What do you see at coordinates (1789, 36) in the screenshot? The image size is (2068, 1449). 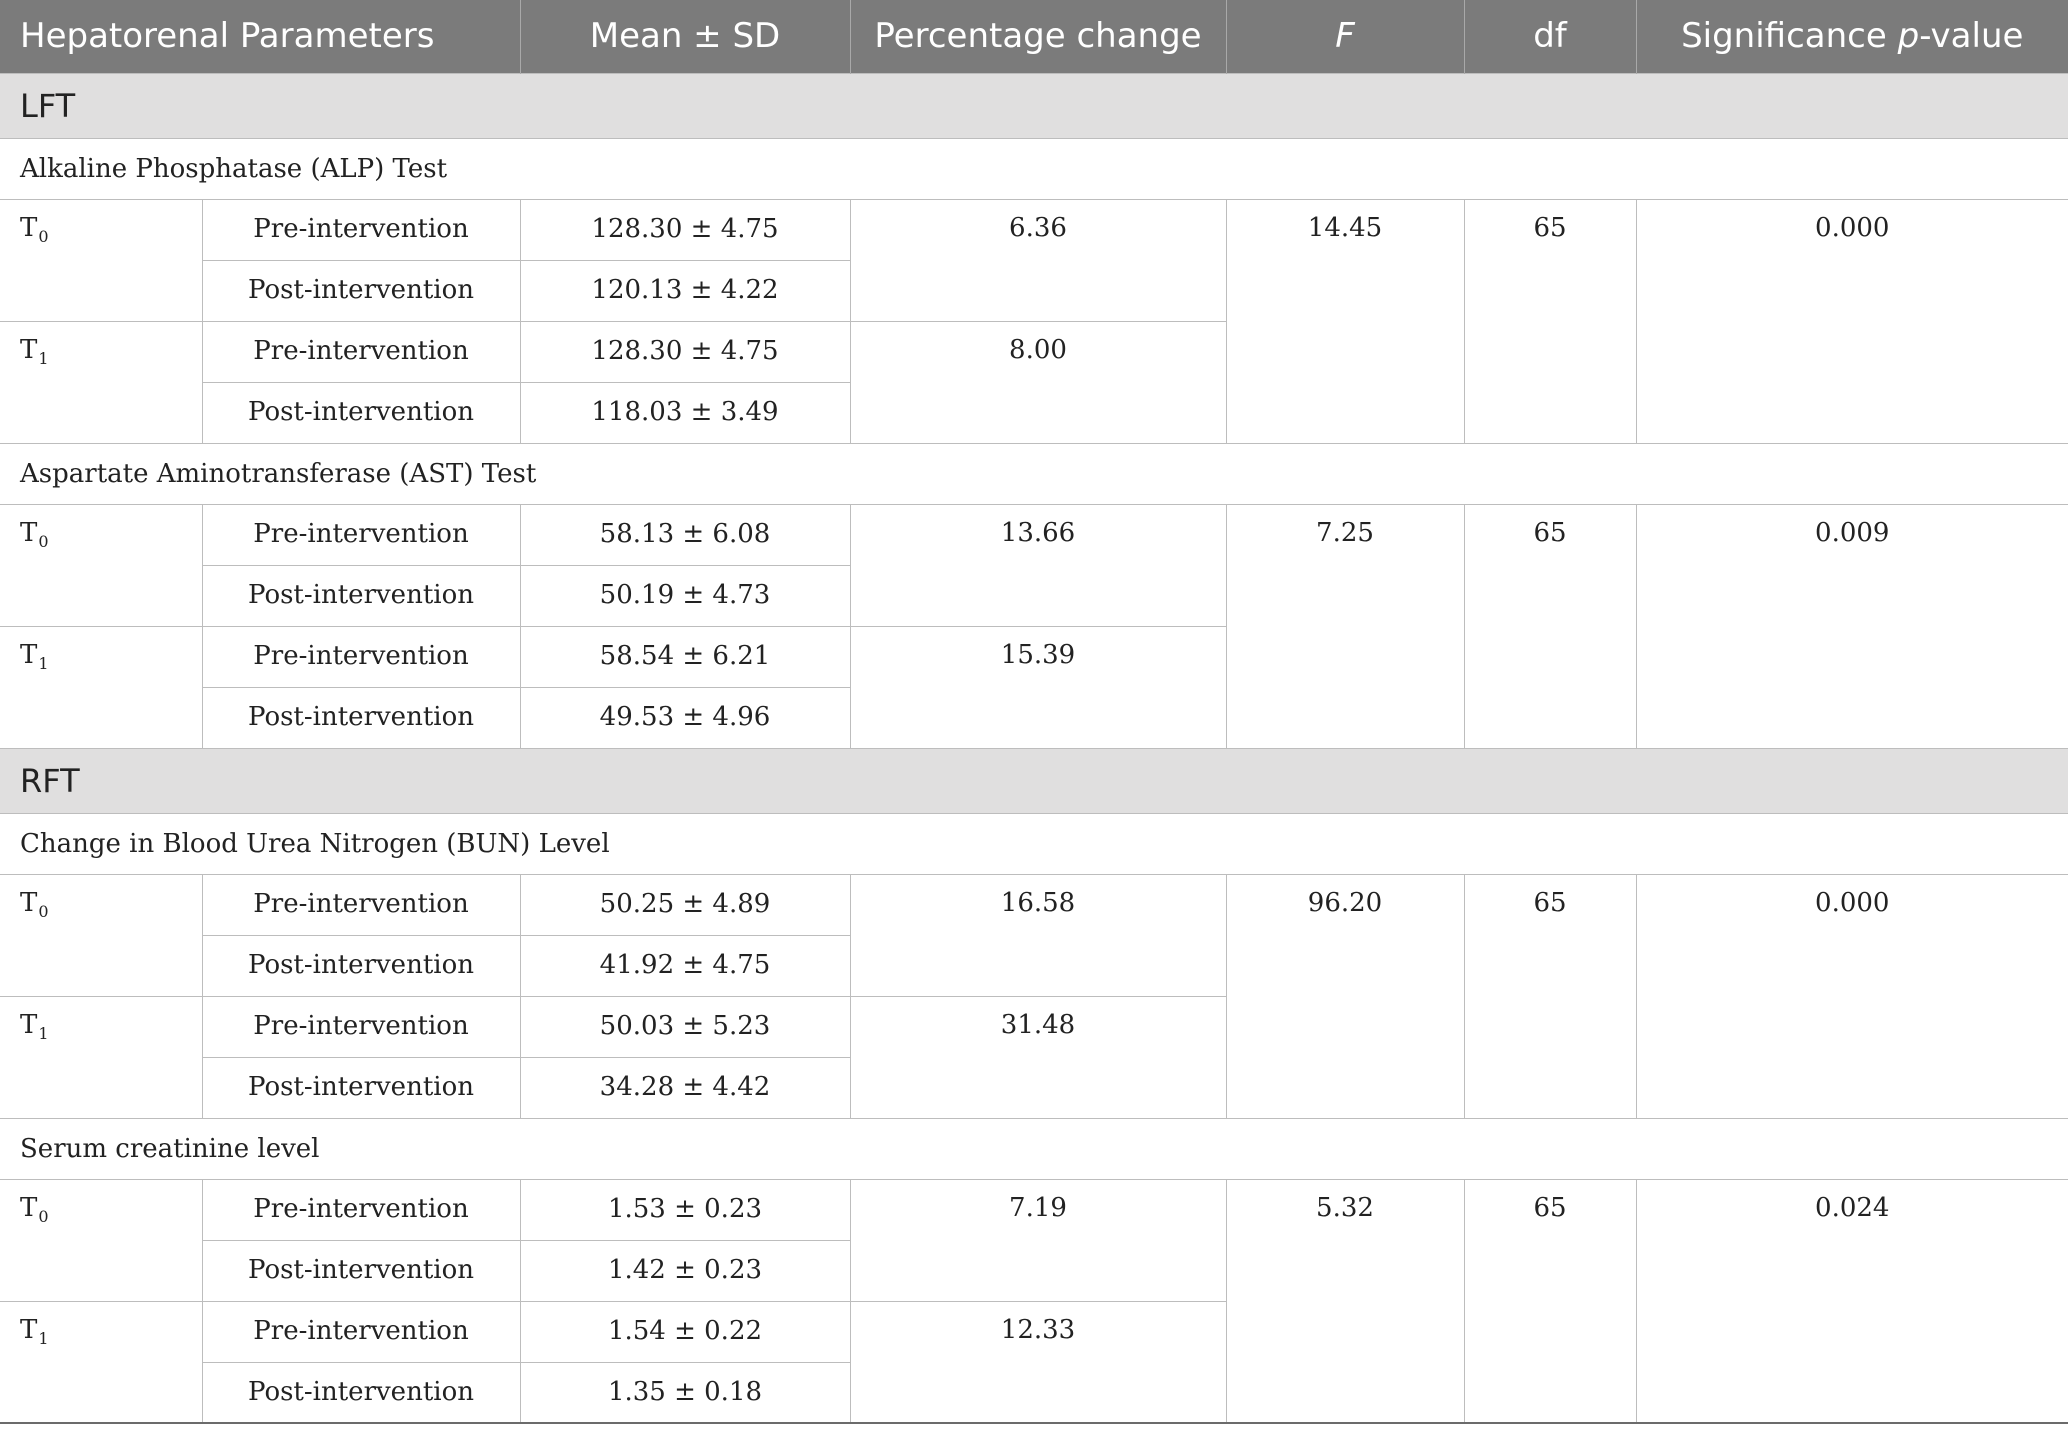 I see `header-sig-prefix: Significance` at bounding box center [1789, 36].